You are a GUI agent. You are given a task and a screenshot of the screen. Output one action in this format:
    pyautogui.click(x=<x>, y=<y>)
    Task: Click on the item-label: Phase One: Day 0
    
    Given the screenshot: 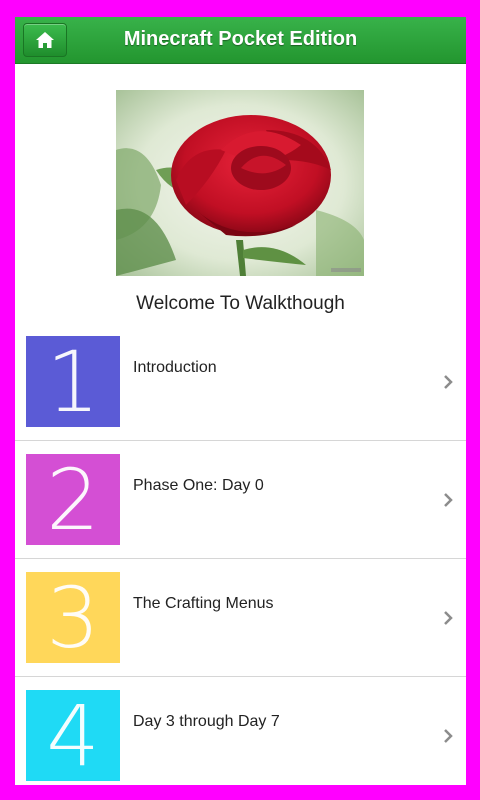 What is the action you would take?
    pyautogui.click(x=198, y=485)
    